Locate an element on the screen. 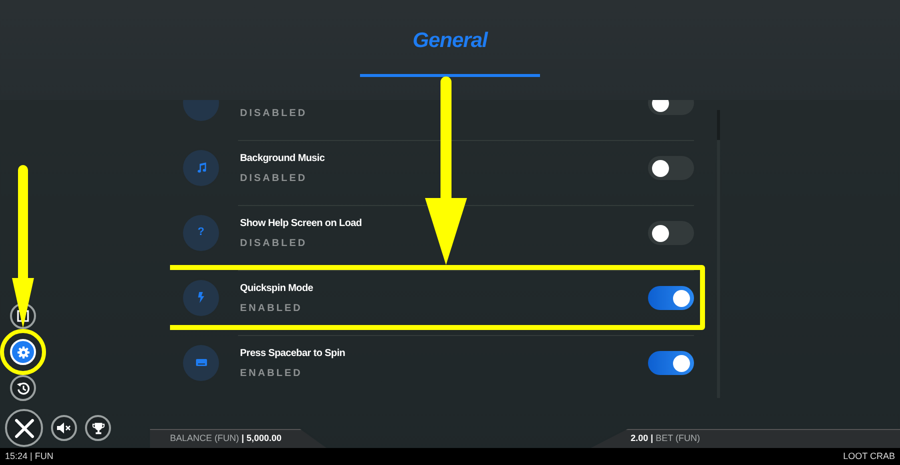  trophy-icon is located at coordinates (98, 428).